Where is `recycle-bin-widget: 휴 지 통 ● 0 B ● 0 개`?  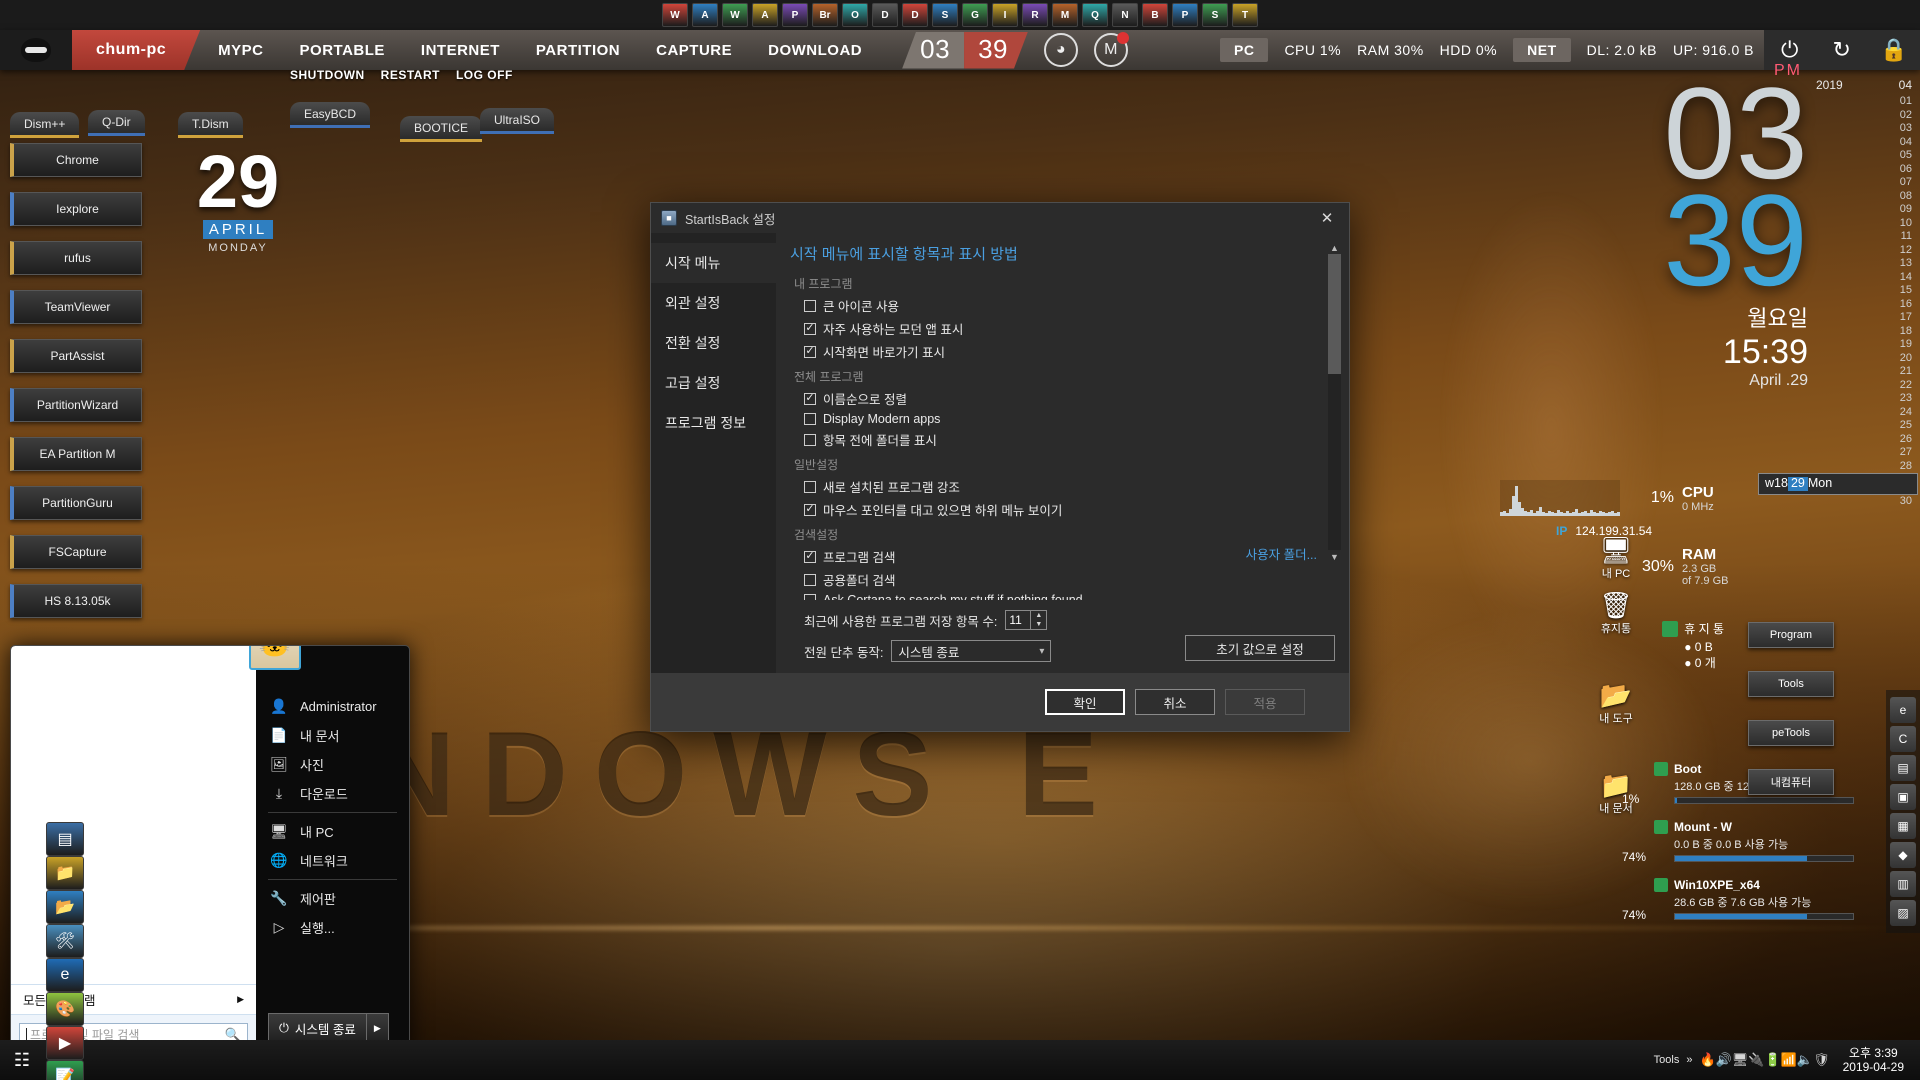 recycle-bin-widget: 휴 지 통 ● 0 B ● 0 개 is located at coordinates (1693, 645).